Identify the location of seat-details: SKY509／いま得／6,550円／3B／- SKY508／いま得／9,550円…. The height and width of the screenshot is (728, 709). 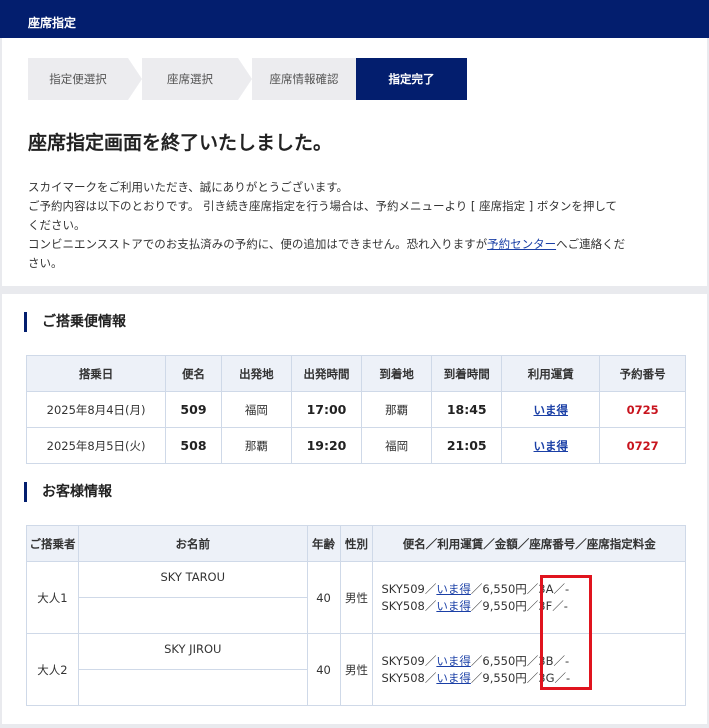
(529, 669).